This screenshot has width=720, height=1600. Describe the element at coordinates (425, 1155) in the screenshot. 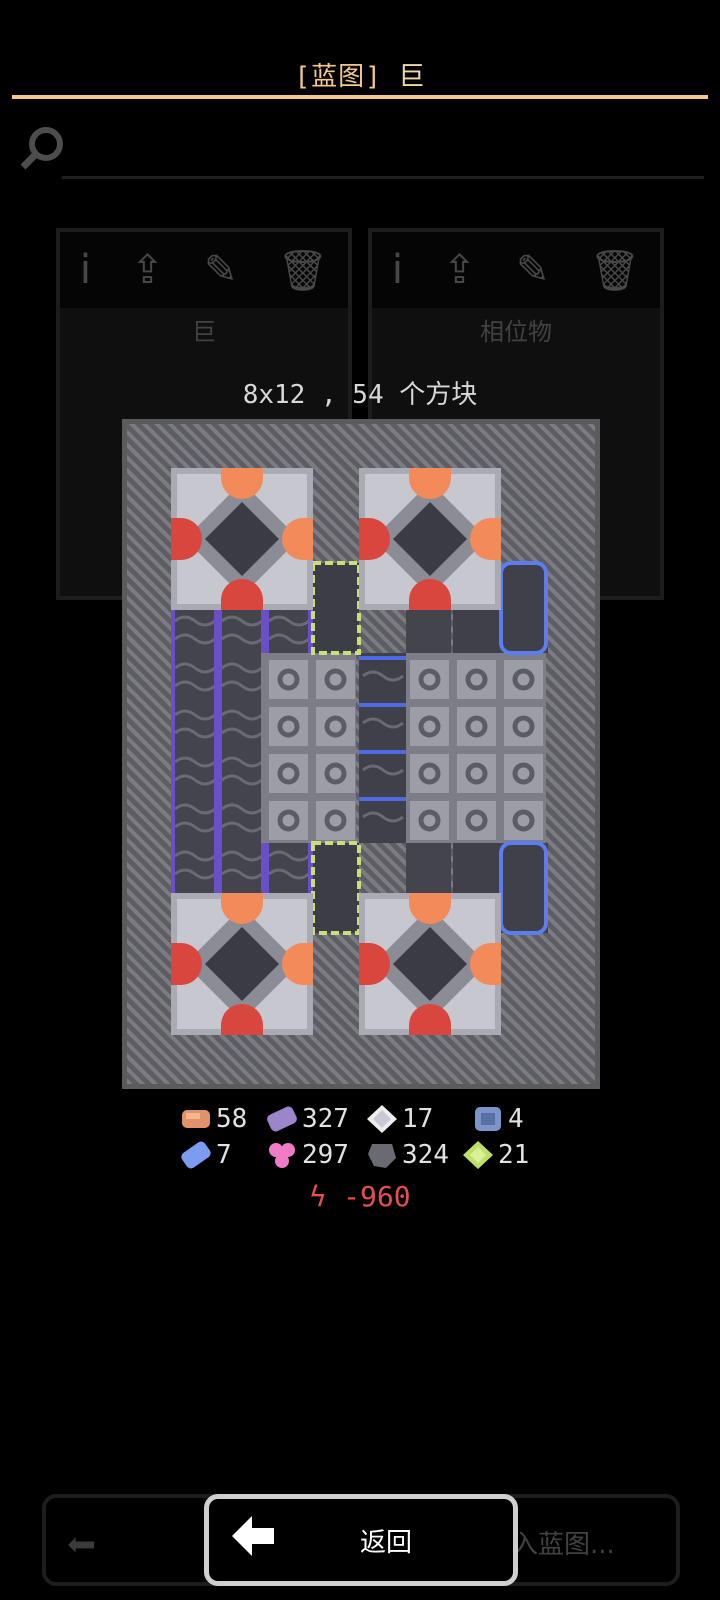

I see `resource-value: 324` at that location.